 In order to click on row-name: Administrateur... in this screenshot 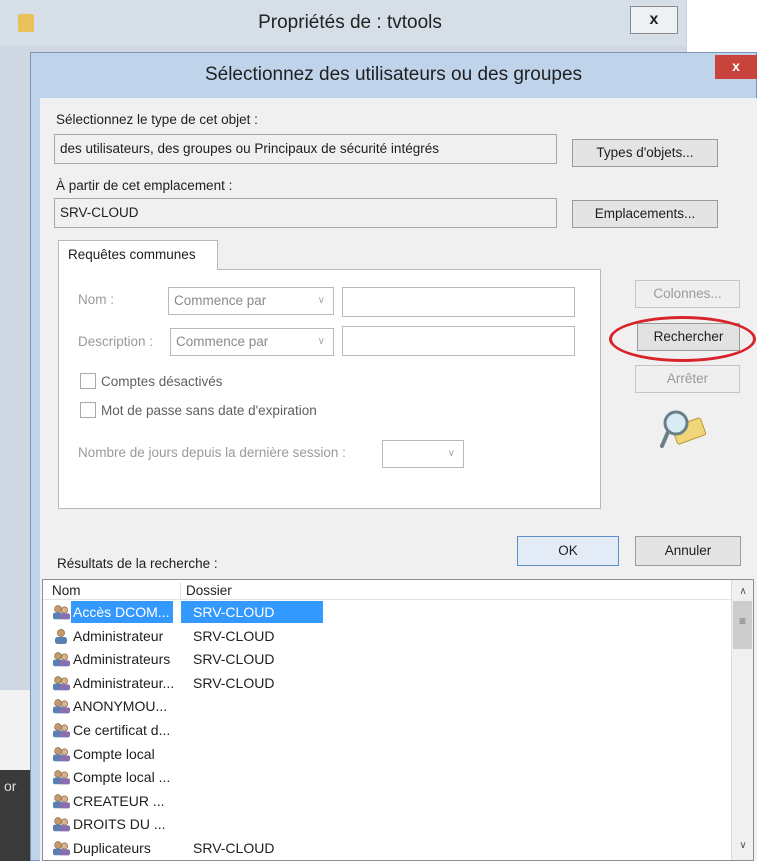, I will do `click(124, 682)`.